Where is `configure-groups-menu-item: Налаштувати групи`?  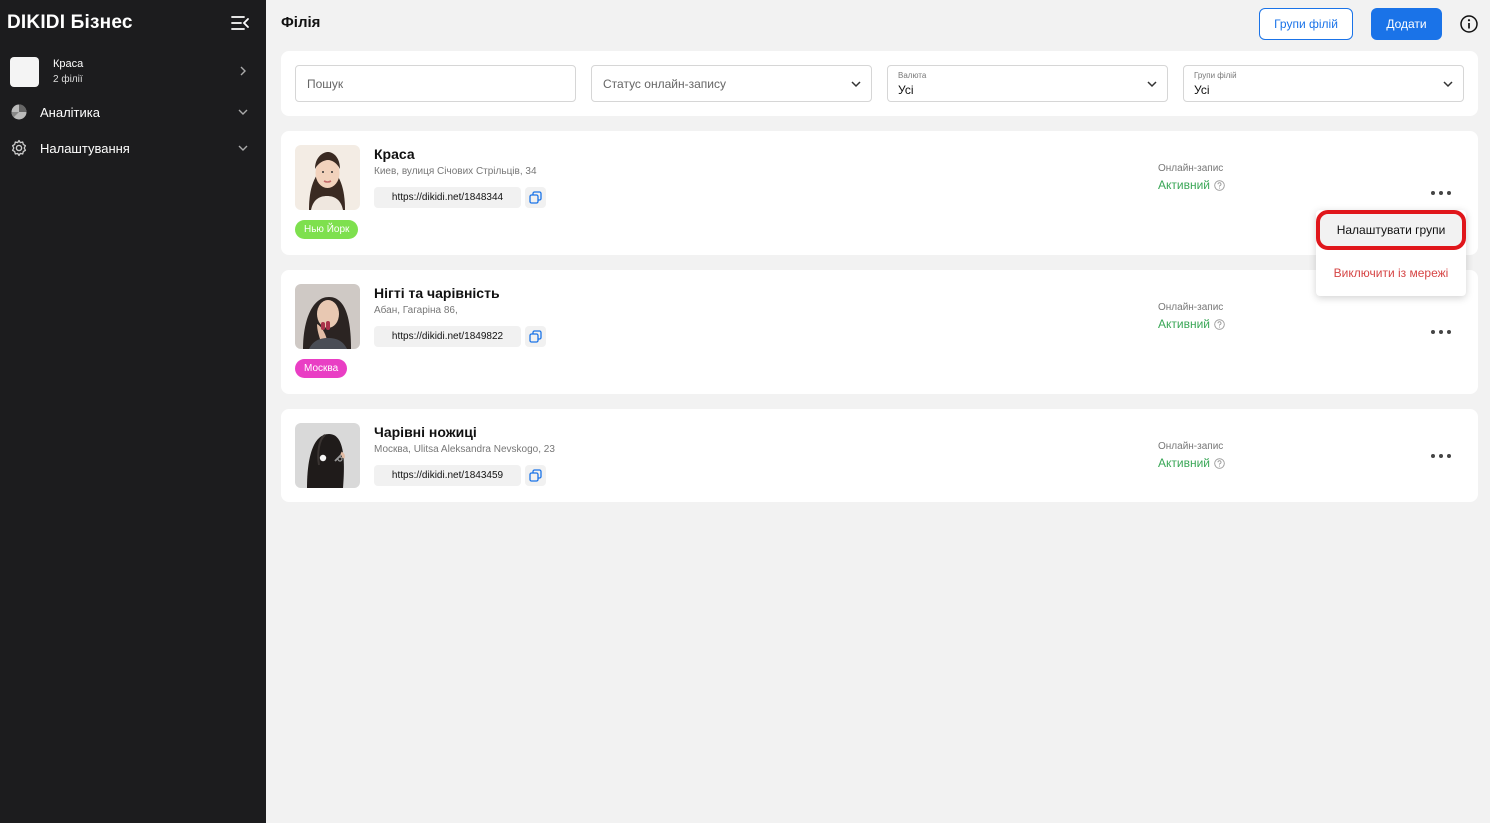 configure-groups-menu-item: Налаштувати групи is located at coordinates (1391, 230).